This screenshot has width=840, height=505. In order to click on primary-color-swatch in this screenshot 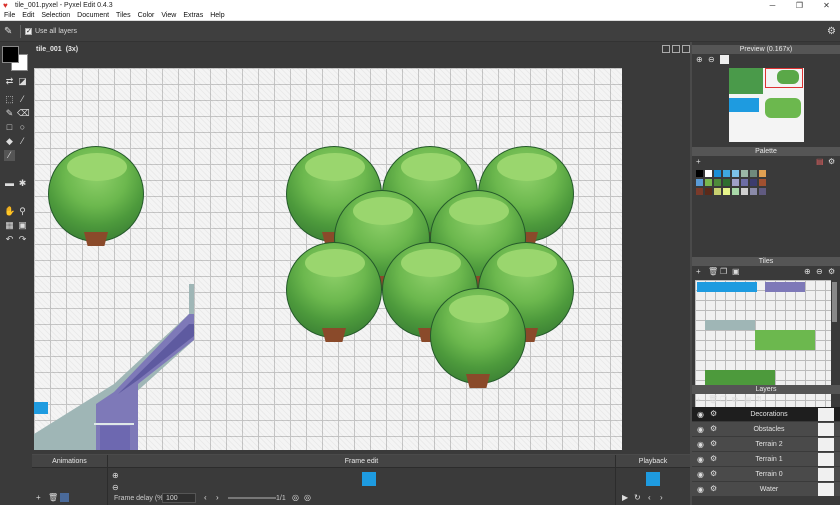, I will do `click(10, 54)`.